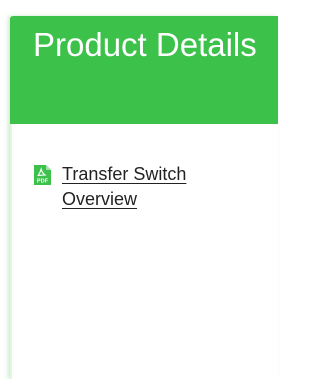 The width and height of the screenshot is (320, 379). I want to click on pdf-icon-text: PDF, so click(43, 182).